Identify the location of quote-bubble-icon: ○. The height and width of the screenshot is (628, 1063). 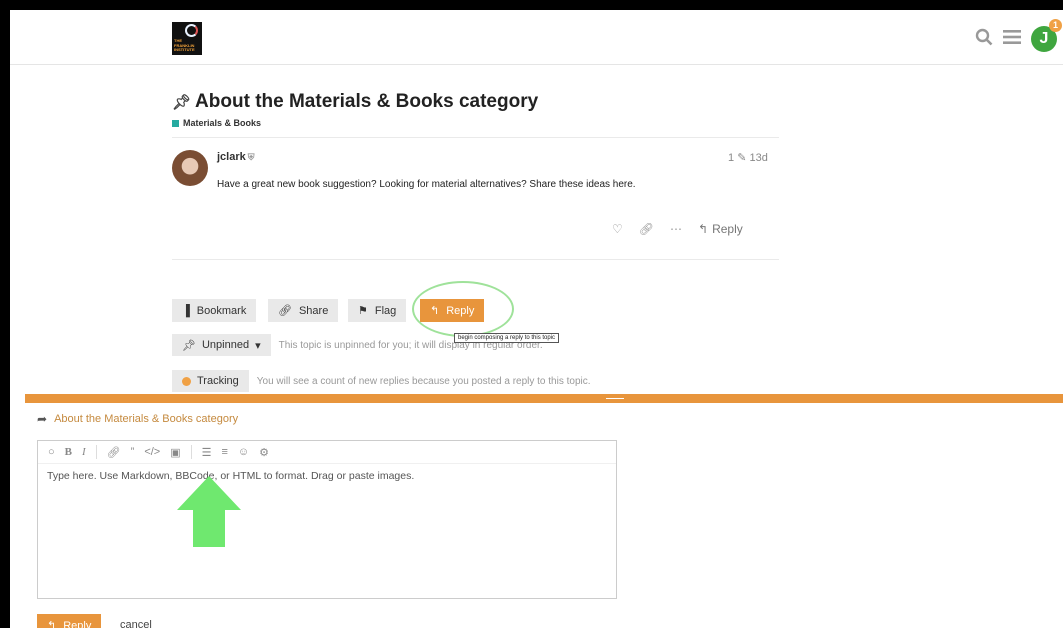
(51, 452).